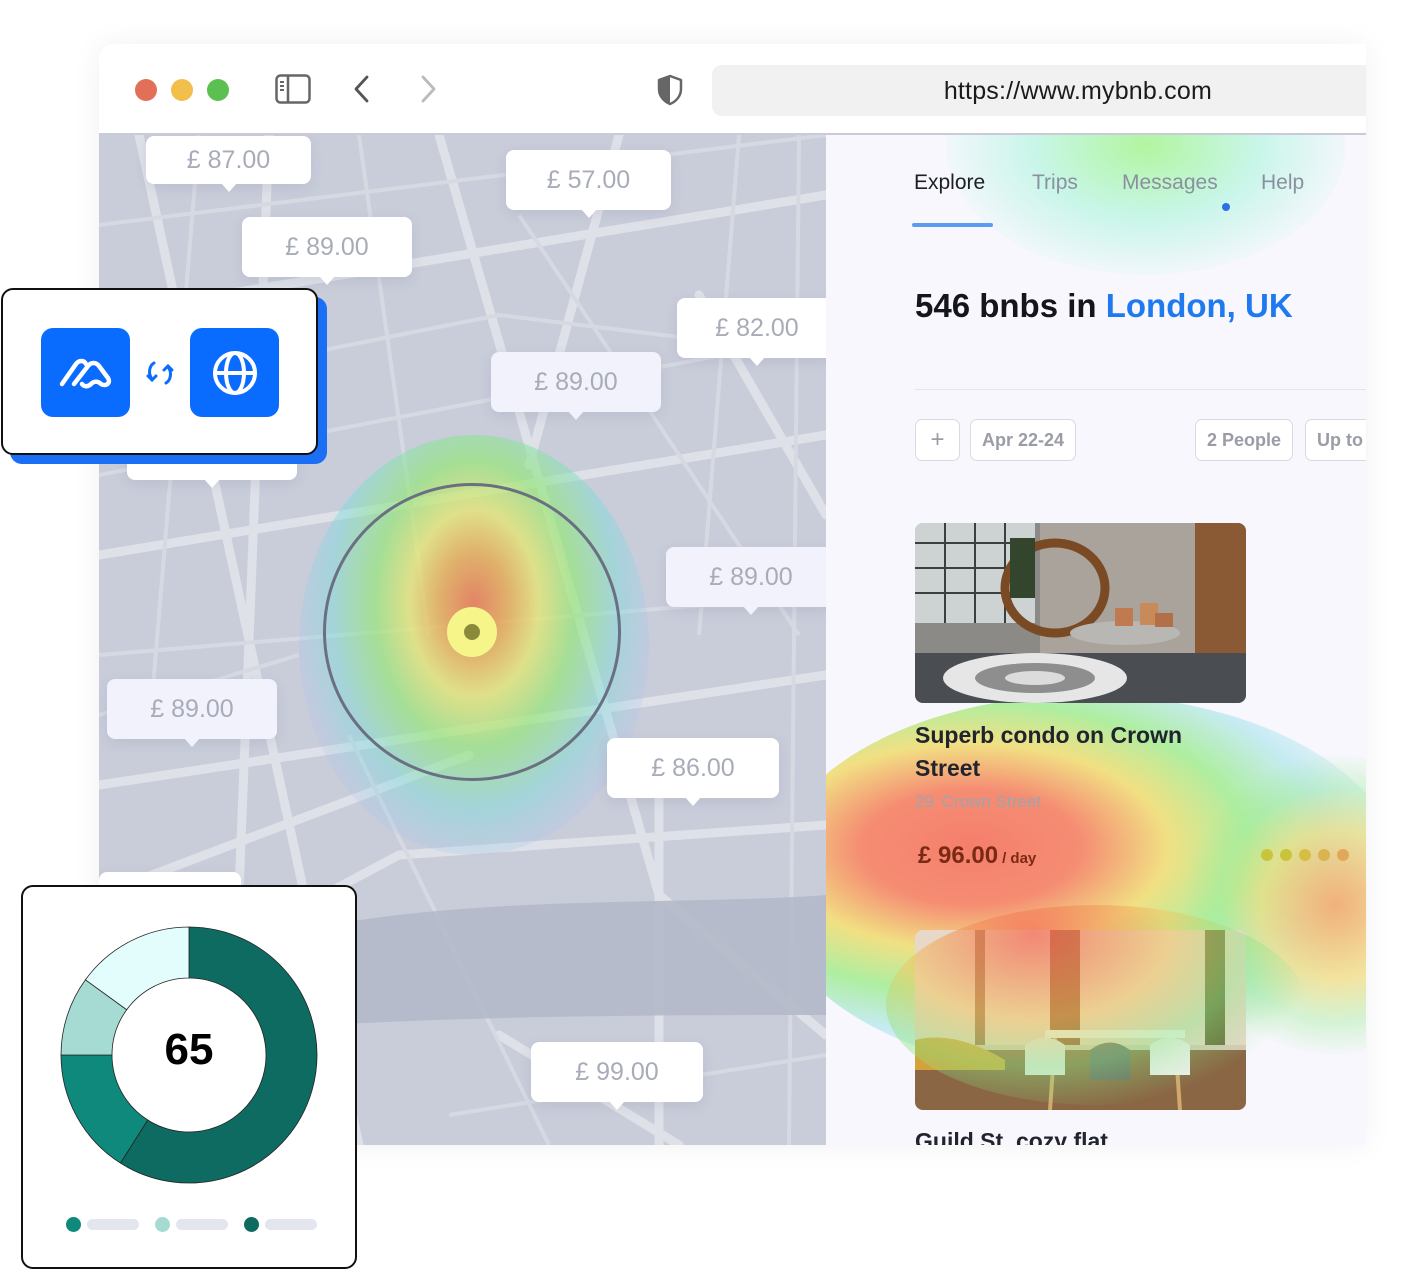 Image resolution: width=1414 pixels, height=1269 pixels. I want to click on donut-chart-card: 65, so click(189, 1077).